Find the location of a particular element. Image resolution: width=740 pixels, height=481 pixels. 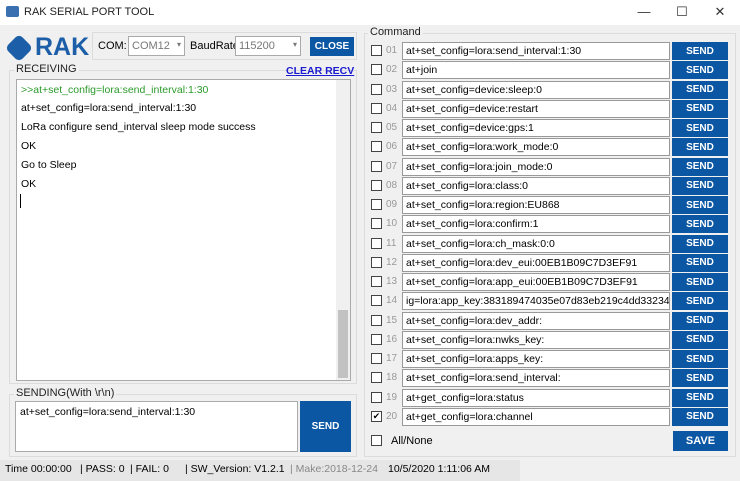

command-input: at+set_config=lora:work_mode:0 is located at coordinates (536, 147).